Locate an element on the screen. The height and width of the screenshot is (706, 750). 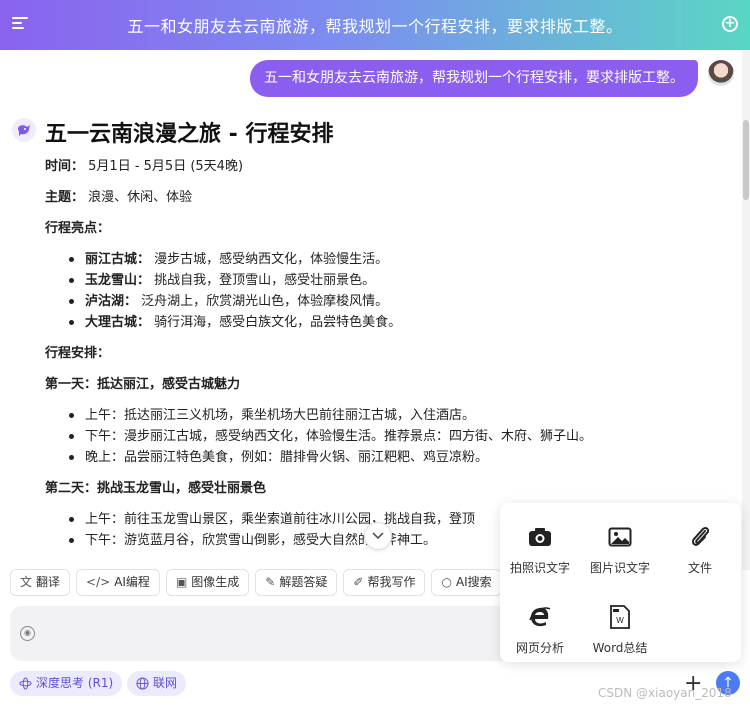
menu-icon is located at coordinates (20, 24).